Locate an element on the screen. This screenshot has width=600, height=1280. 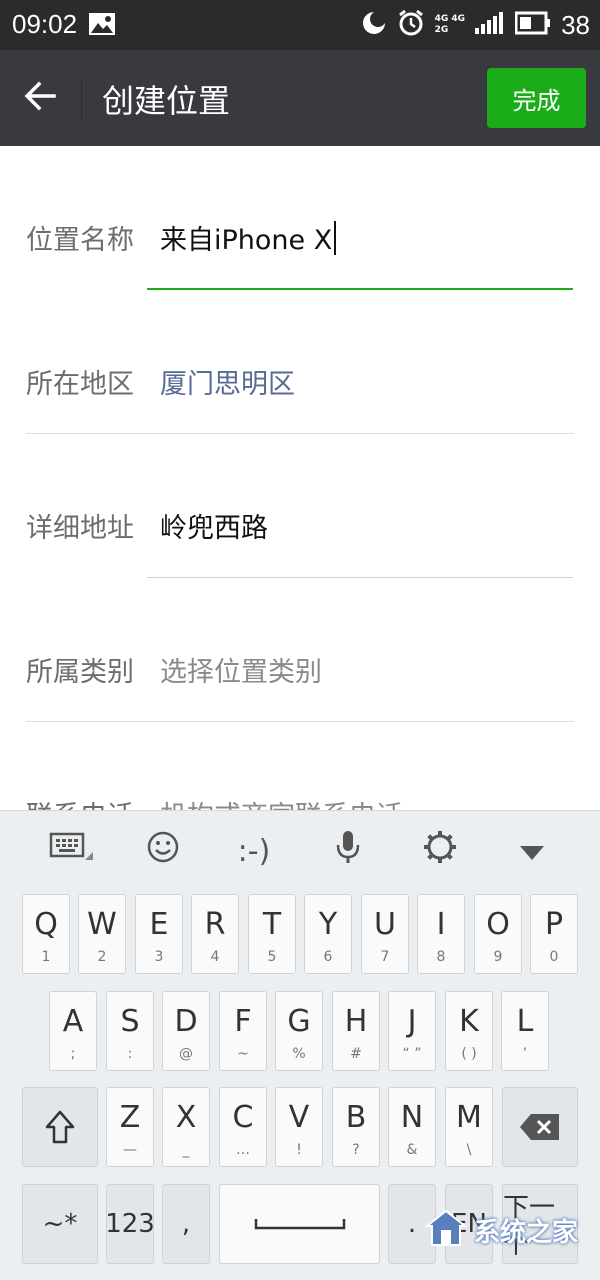
gallery-notification-icon is located at coordinates (102, 24).